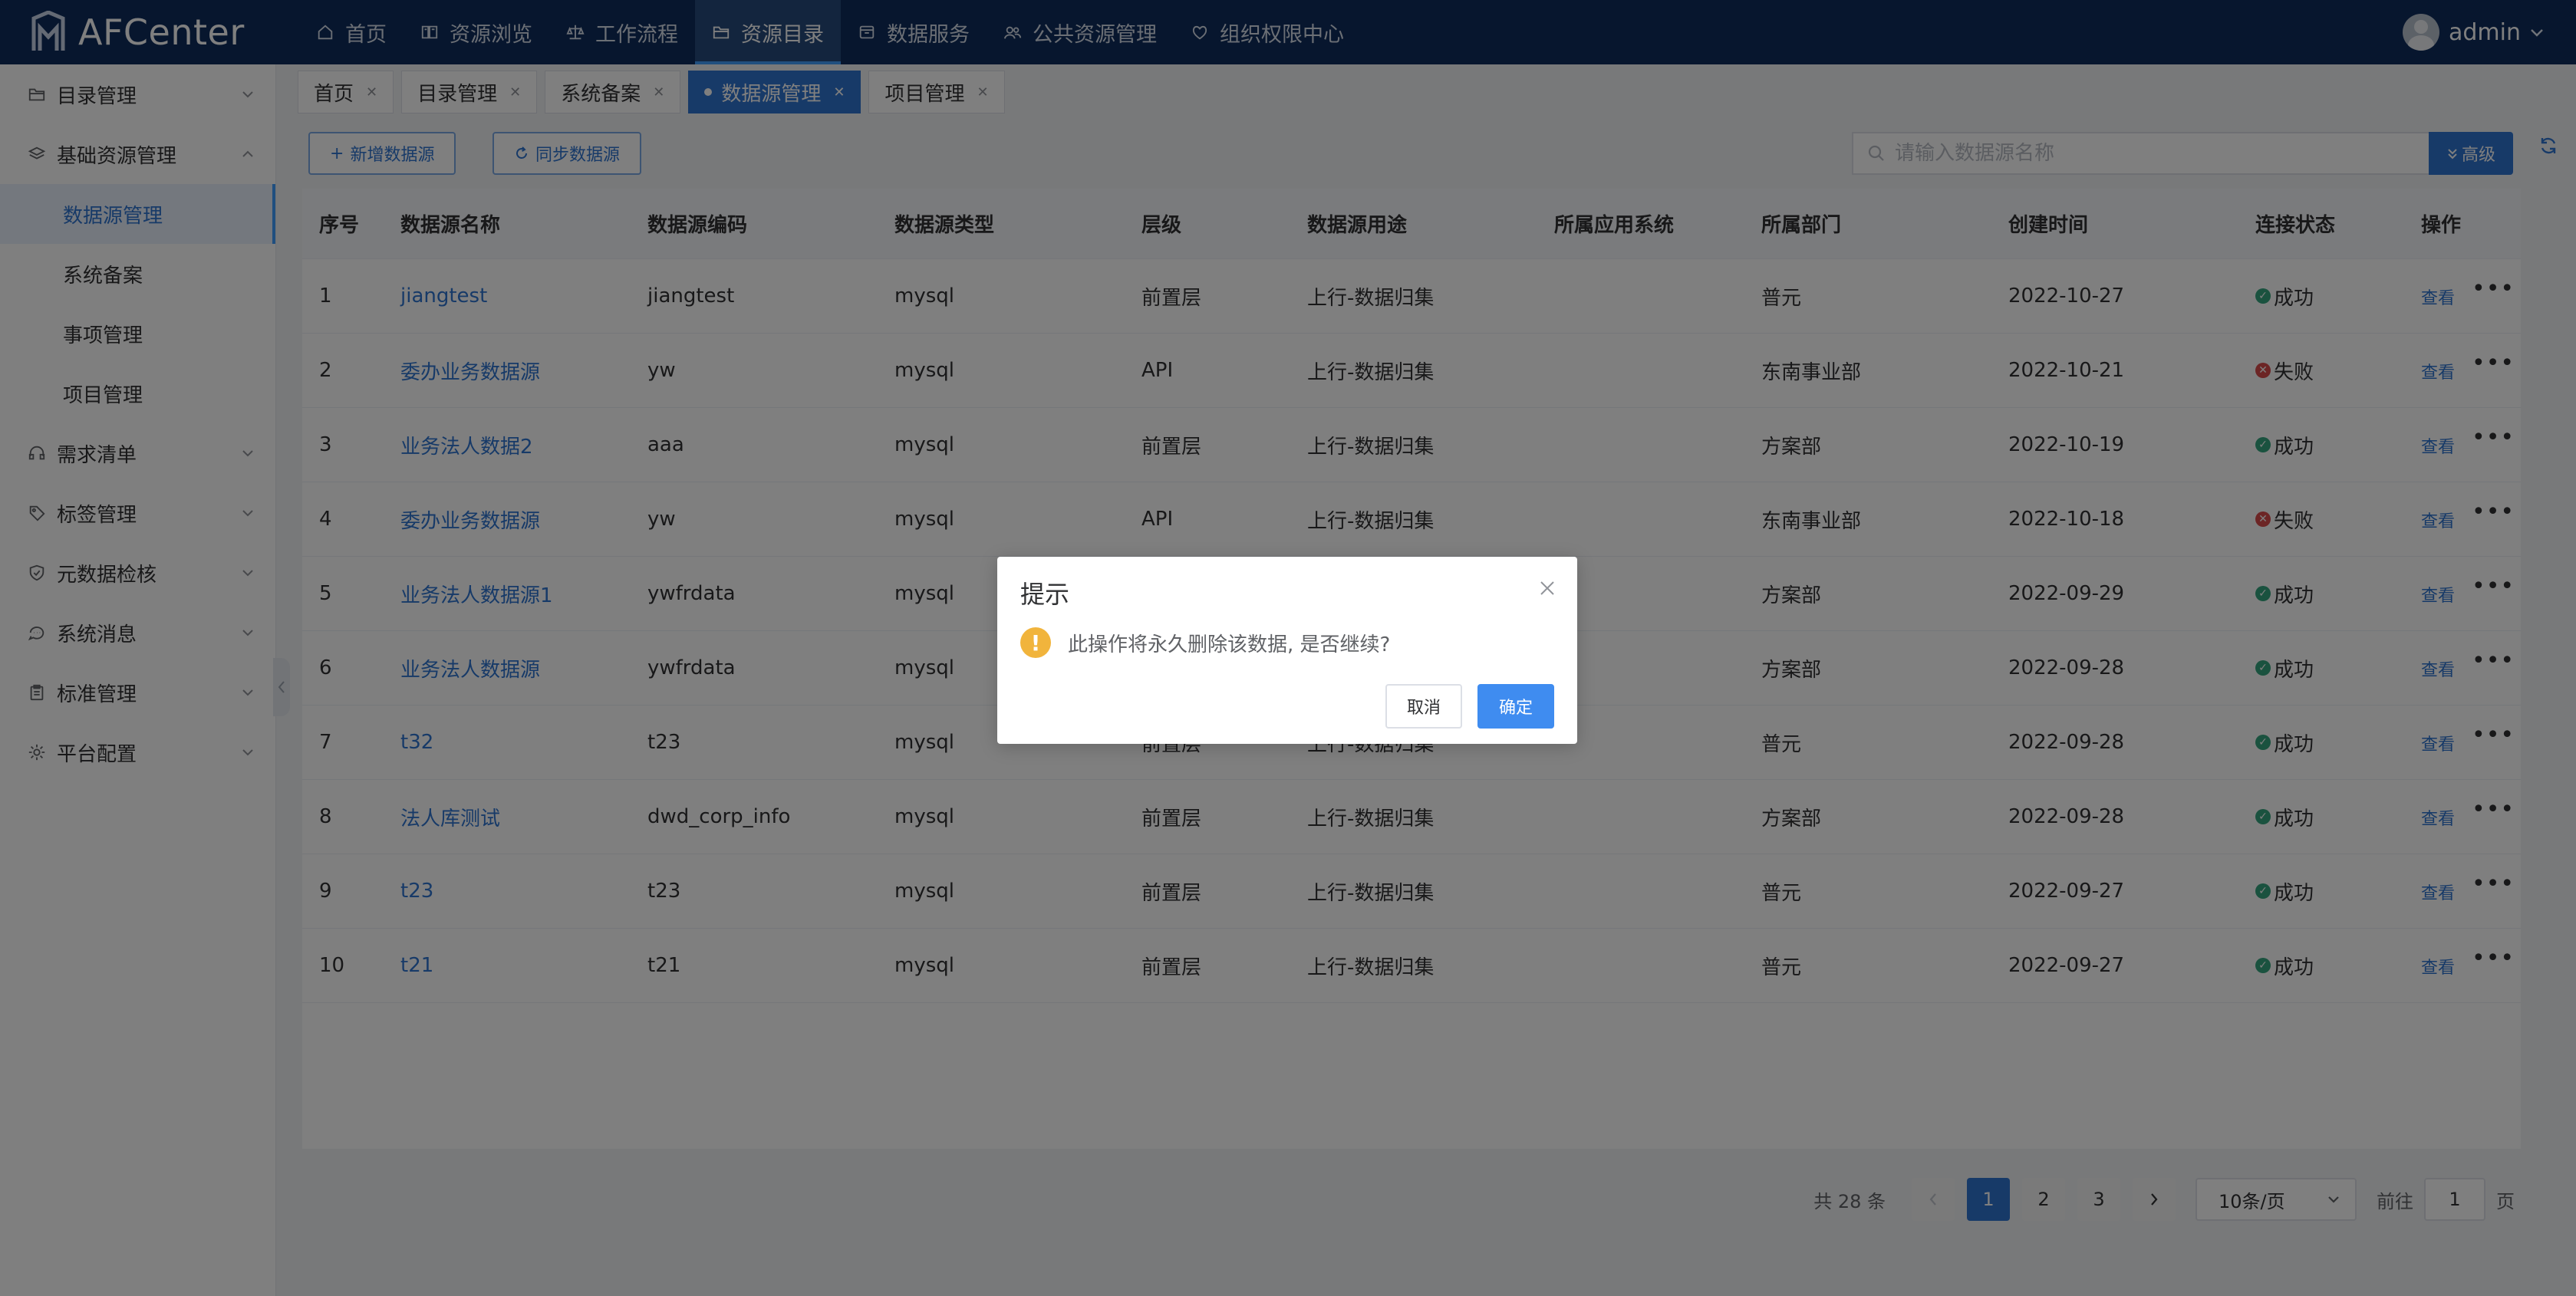 The height and width of the screenshot is (1296, 2576). What do you see at coordinates (1516, 706) in the screenshot?
I see `confirm-button: 确定` at bounding box center [1516, 706].